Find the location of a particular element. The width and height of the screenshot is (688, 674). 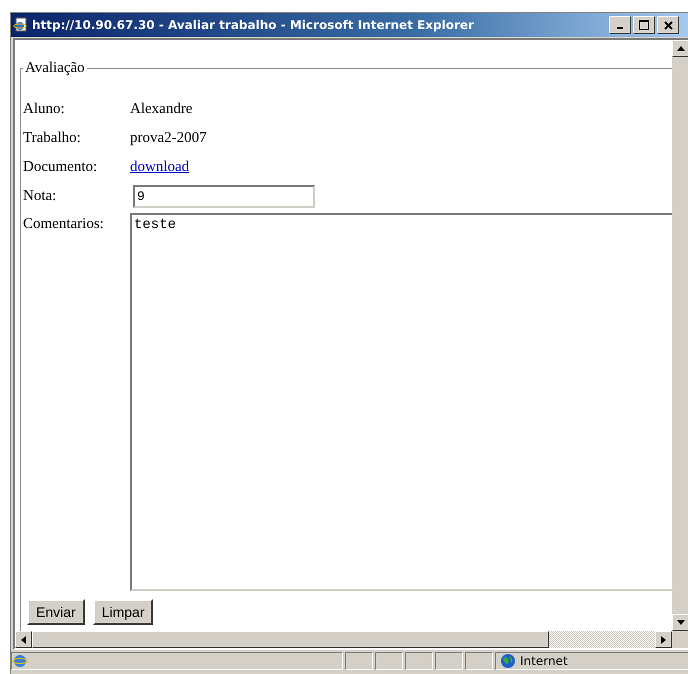

group-legend: Avaliação is located at coordinates (55, 68).